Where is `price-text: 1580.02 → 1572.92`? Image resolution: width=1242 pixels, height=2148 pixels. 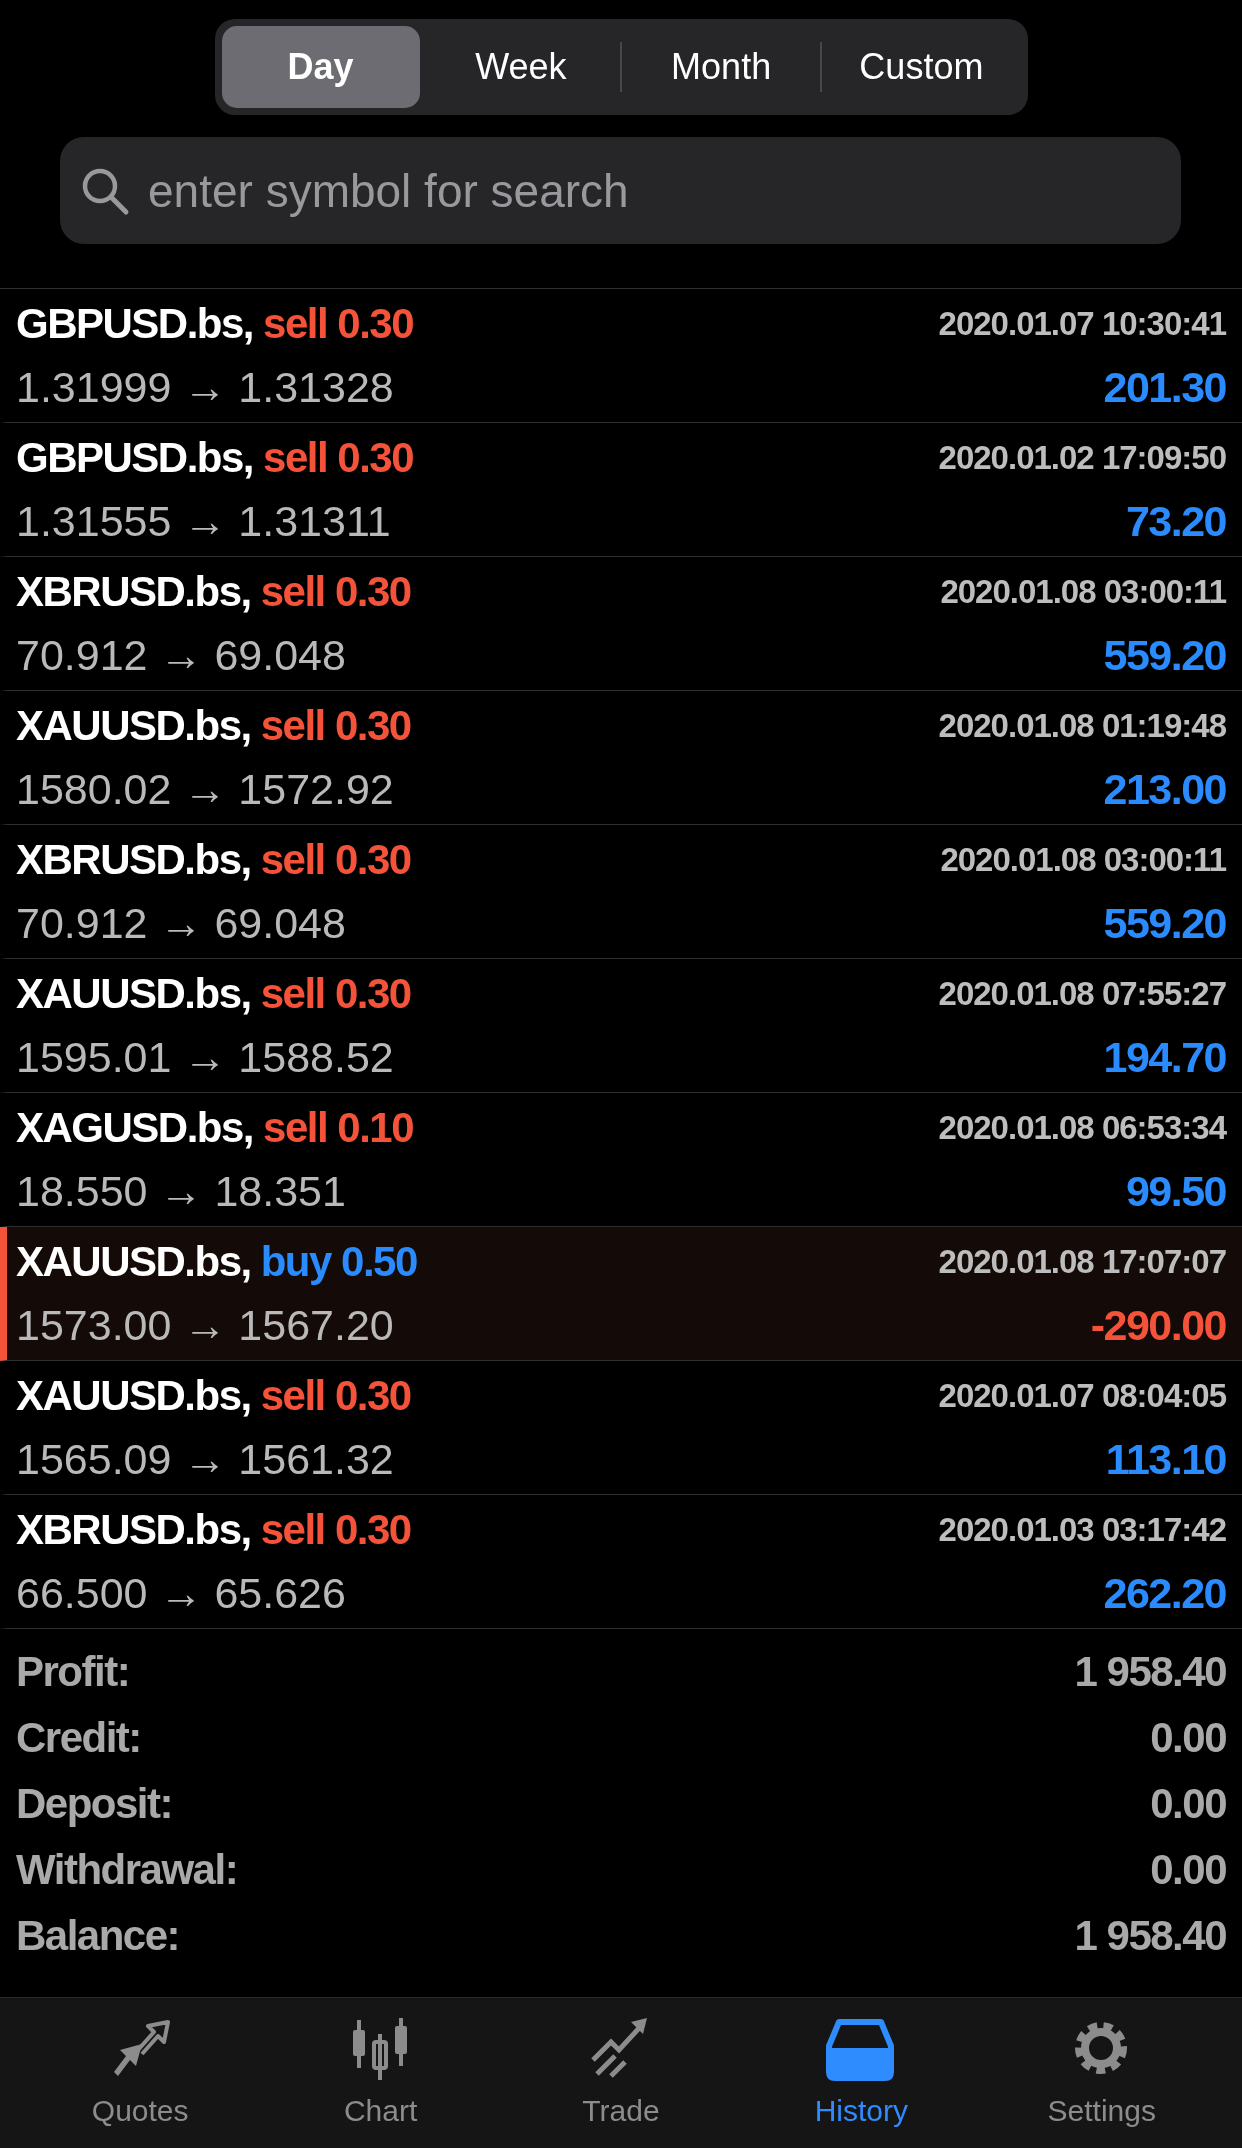
price-text: 1580.02 → 1572.92 is located at coordinates (205, 789).